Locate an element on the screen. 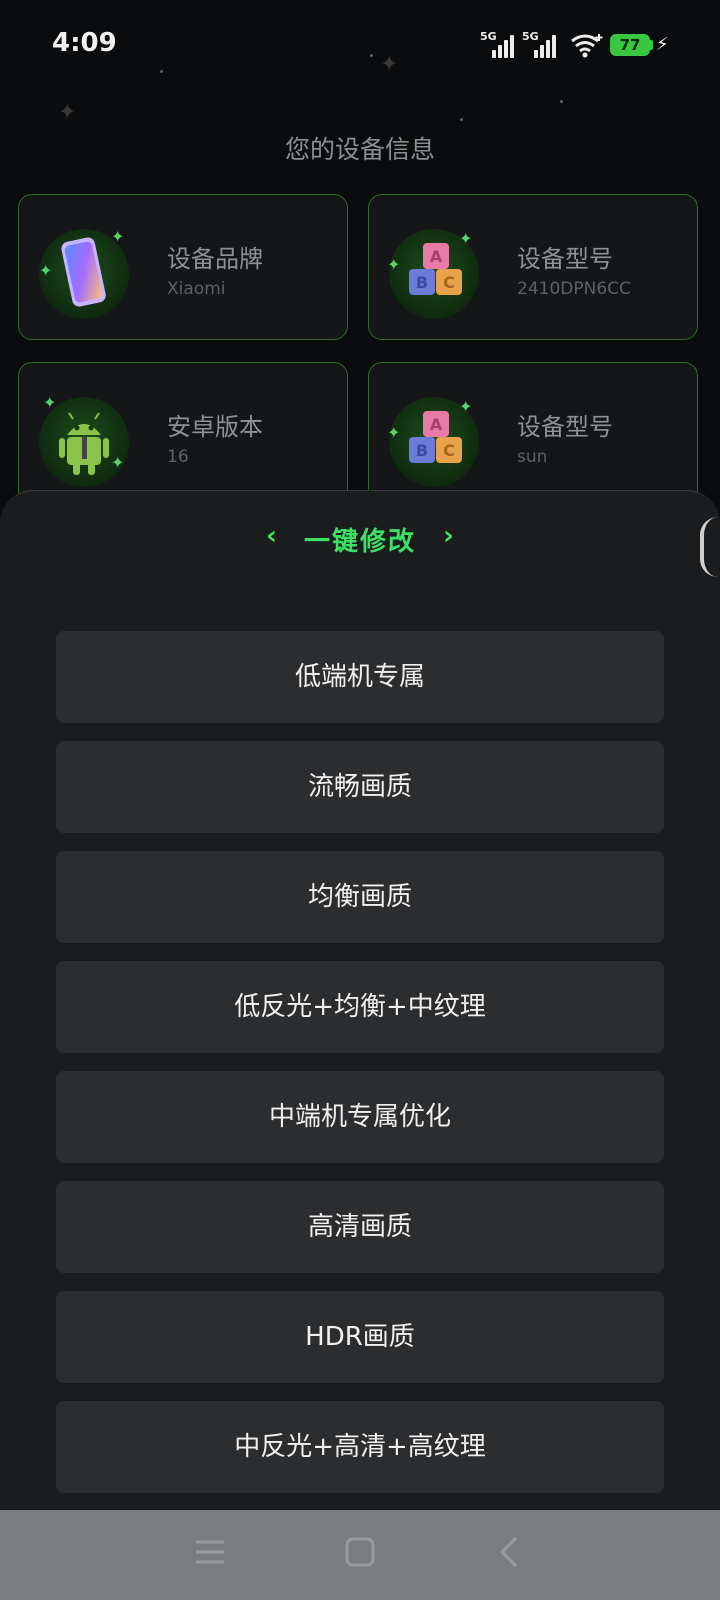  device-model-card: A B C ✦ ✦ 设备型号 2410DPN6CC is located at coordinates (533, 267).